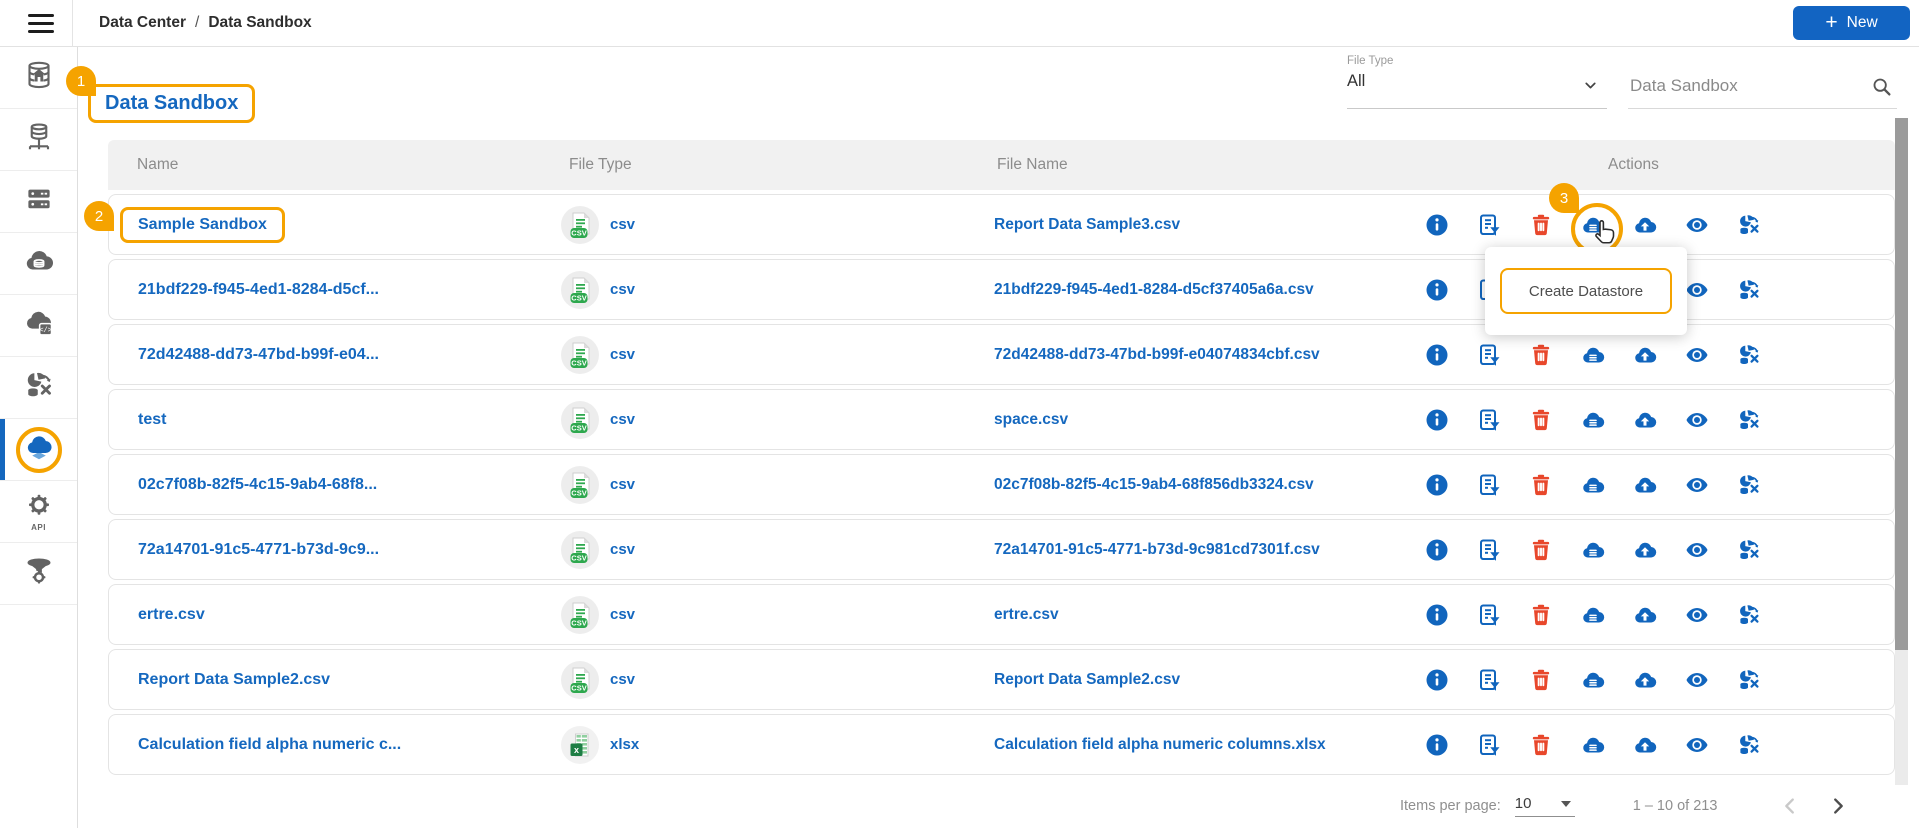  I want to click on file-name-link: Report Data Sample3.csv, so click(1087, 224).